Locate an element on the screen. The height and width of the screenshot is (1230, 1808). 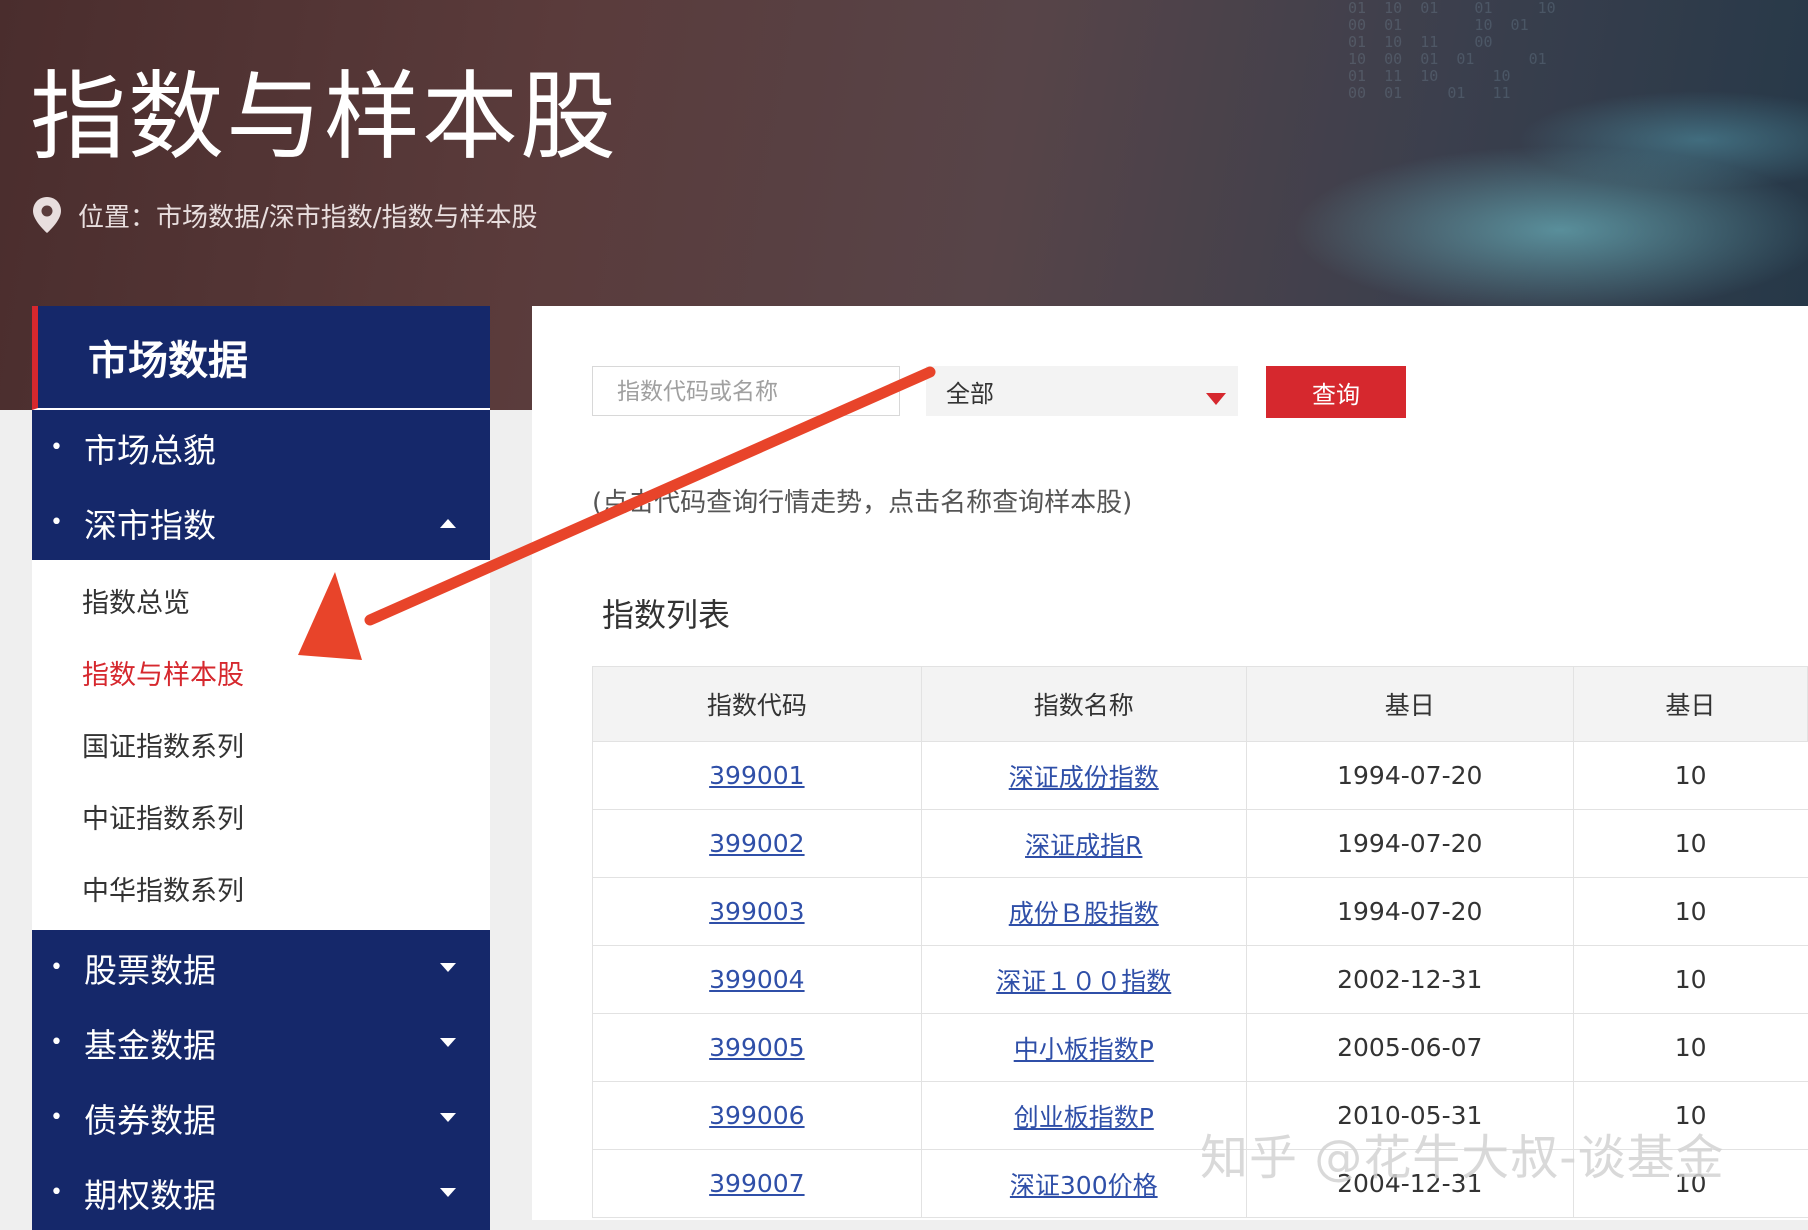
cell-name: 成份Ｂ股指数 is located at coordinates (1083, 911).